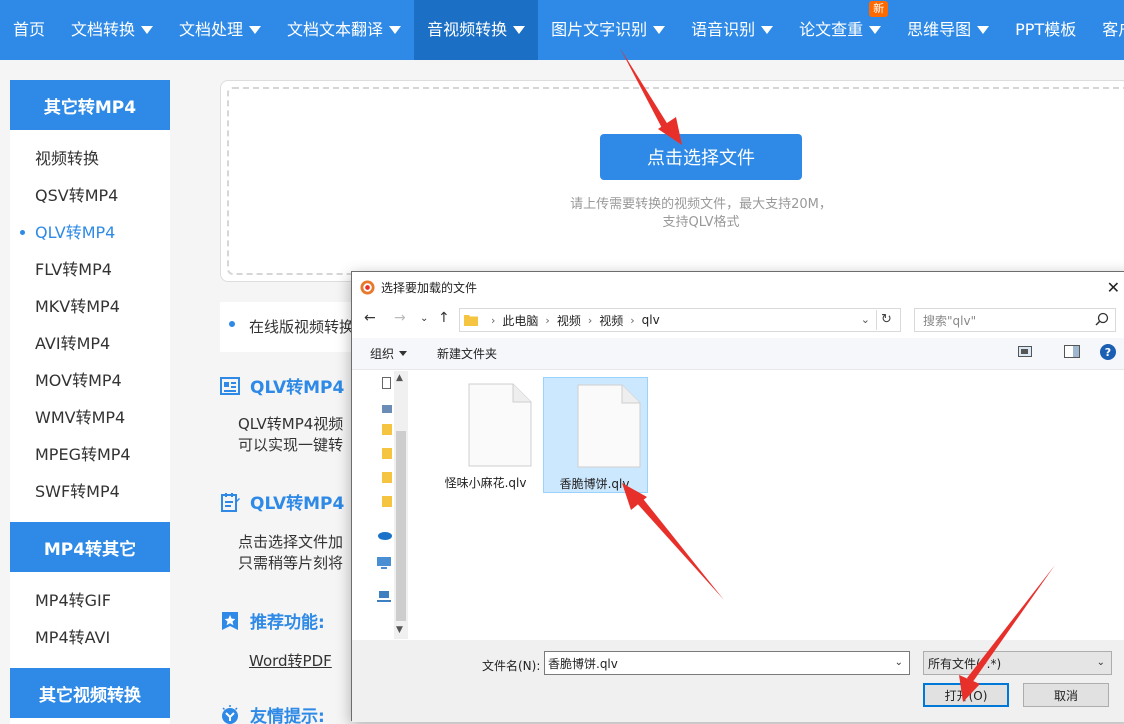  I want to click on close-icon: ✕, so click(1113, 287).